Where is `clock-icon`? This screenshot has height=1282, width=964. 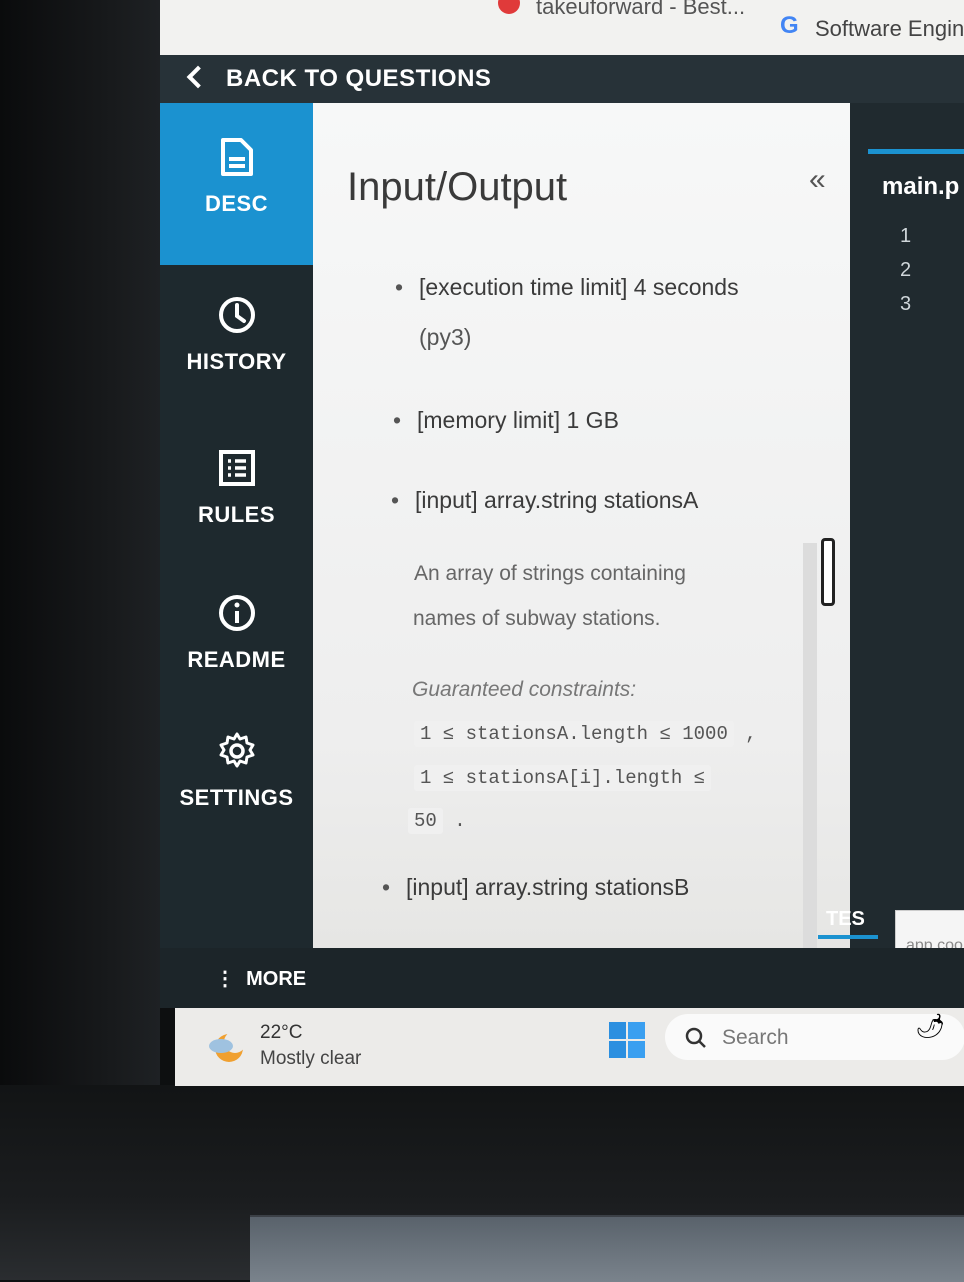 clock-icon is located at coordinates (237, 315).